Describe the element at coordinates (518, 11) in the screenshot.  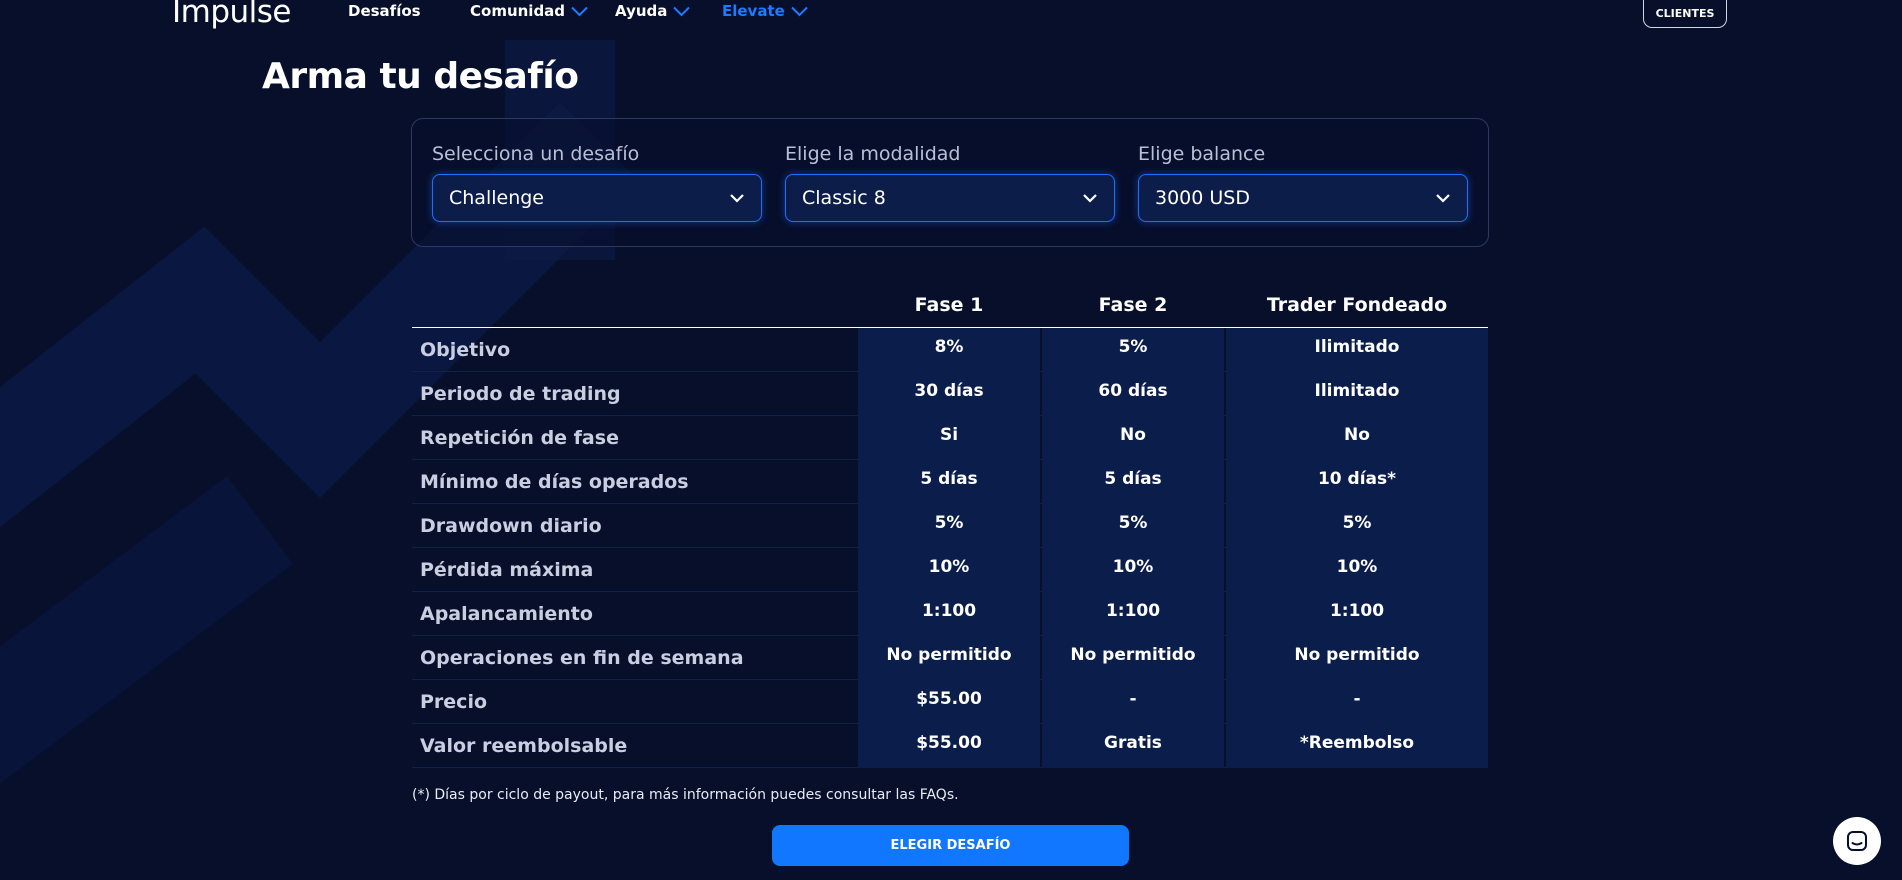
I see `nav-item-label: Comunidad` at that location.